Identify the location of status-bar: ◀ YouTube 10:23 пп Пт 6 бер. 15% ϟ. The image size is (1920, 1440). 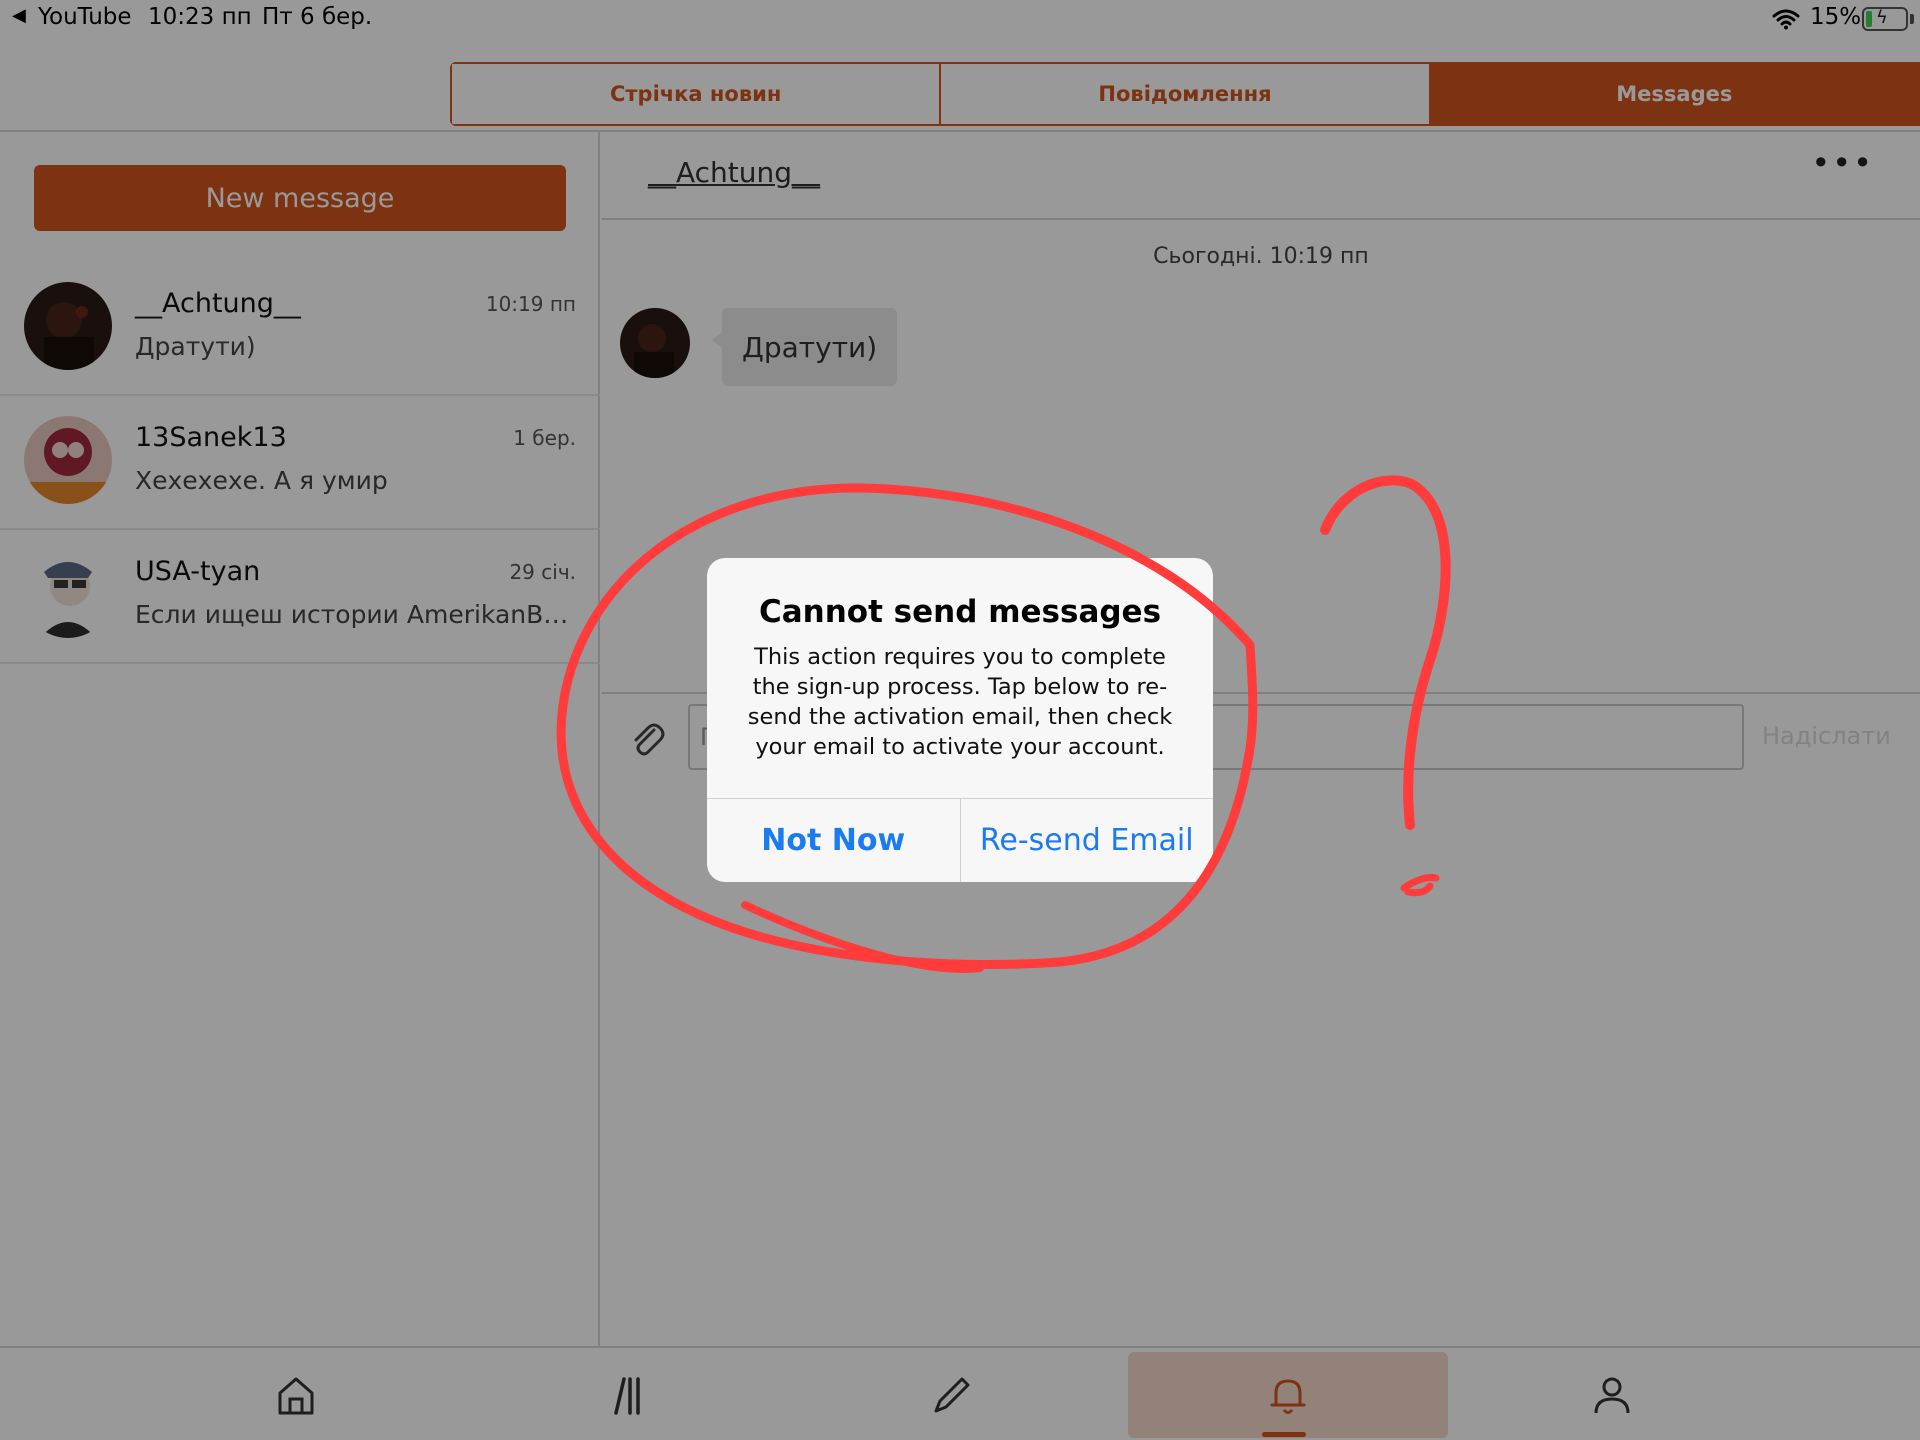
(960, 19).